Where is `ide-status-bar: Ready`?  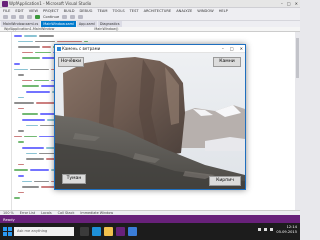 ide-status-bar: Ready is located at coordinates (150, 219).